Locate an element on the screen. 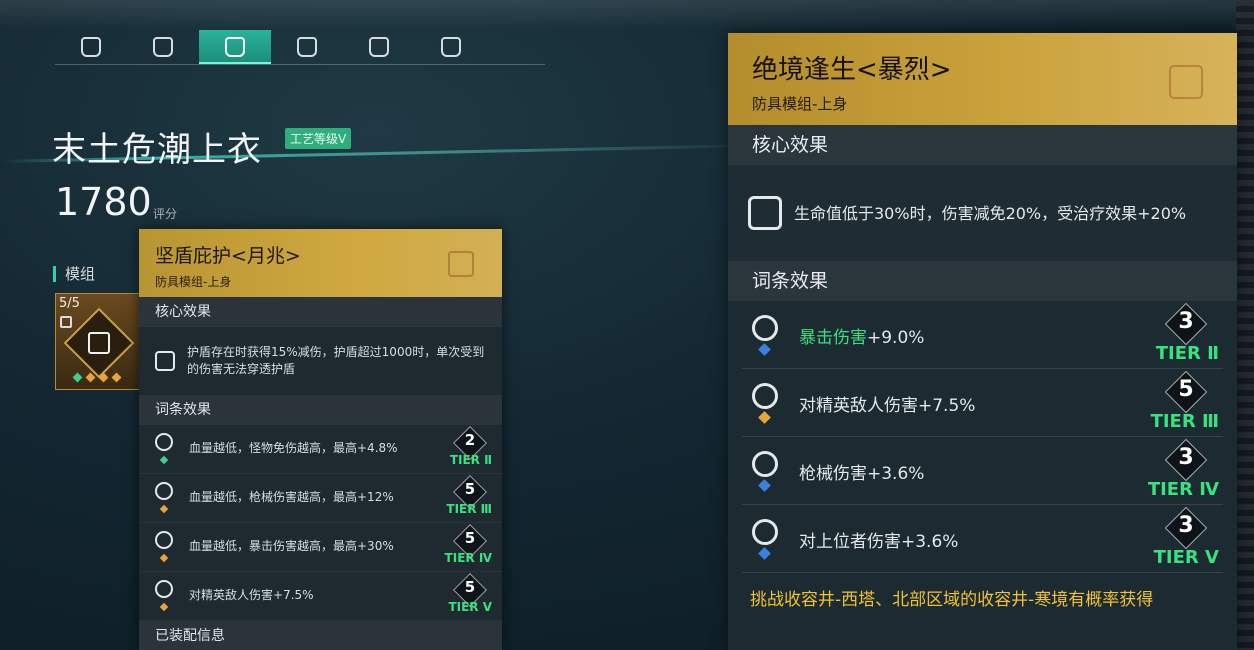  affix-text: 血量越低，枪械伤害越高，最高+12% is located at coordinates (291, 497).